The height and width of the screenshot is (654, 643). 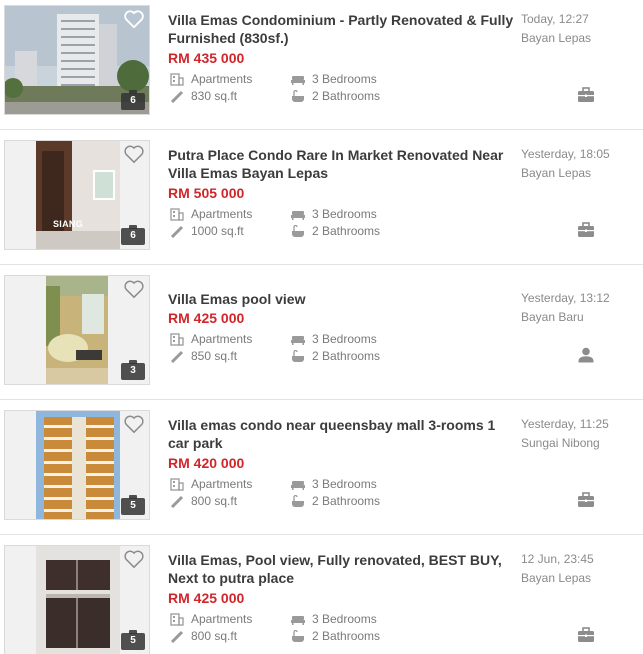 What do you see at coordinates (586, 355) in the screenshot?
I see `person-icon` at bounding box center [586, 355].